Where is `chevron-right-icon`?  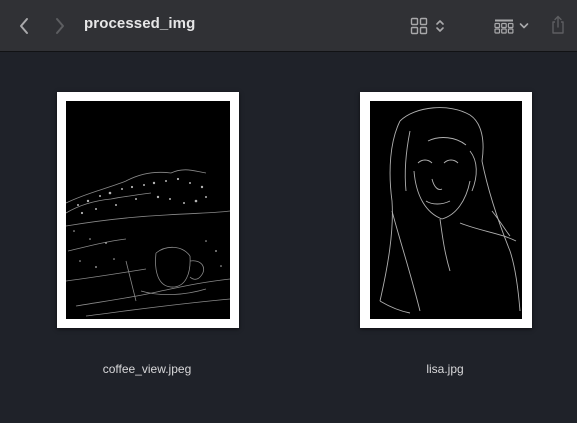
chevron-right-icon is located at coordinates (60, 26).